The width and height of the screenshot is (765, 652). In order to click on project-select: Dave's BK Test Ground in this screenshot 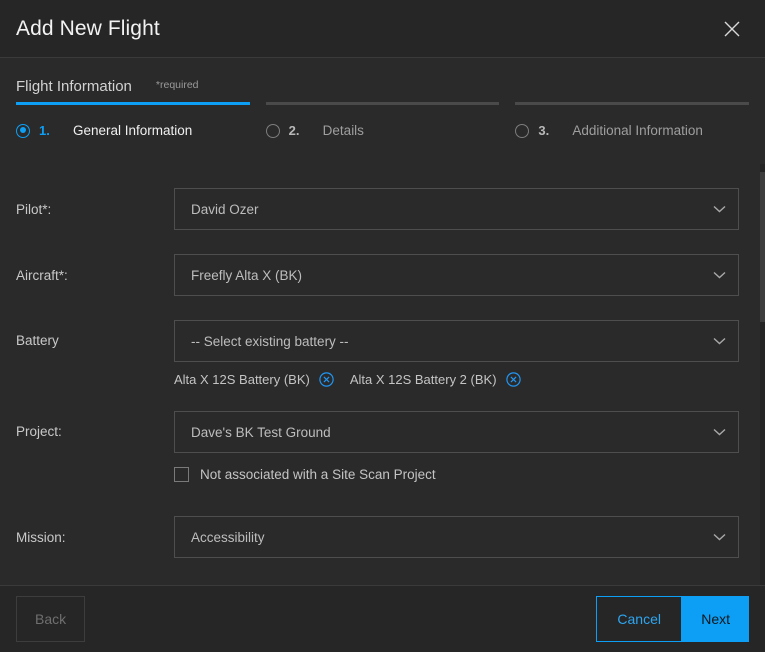, I will do `click(456, 432)`.